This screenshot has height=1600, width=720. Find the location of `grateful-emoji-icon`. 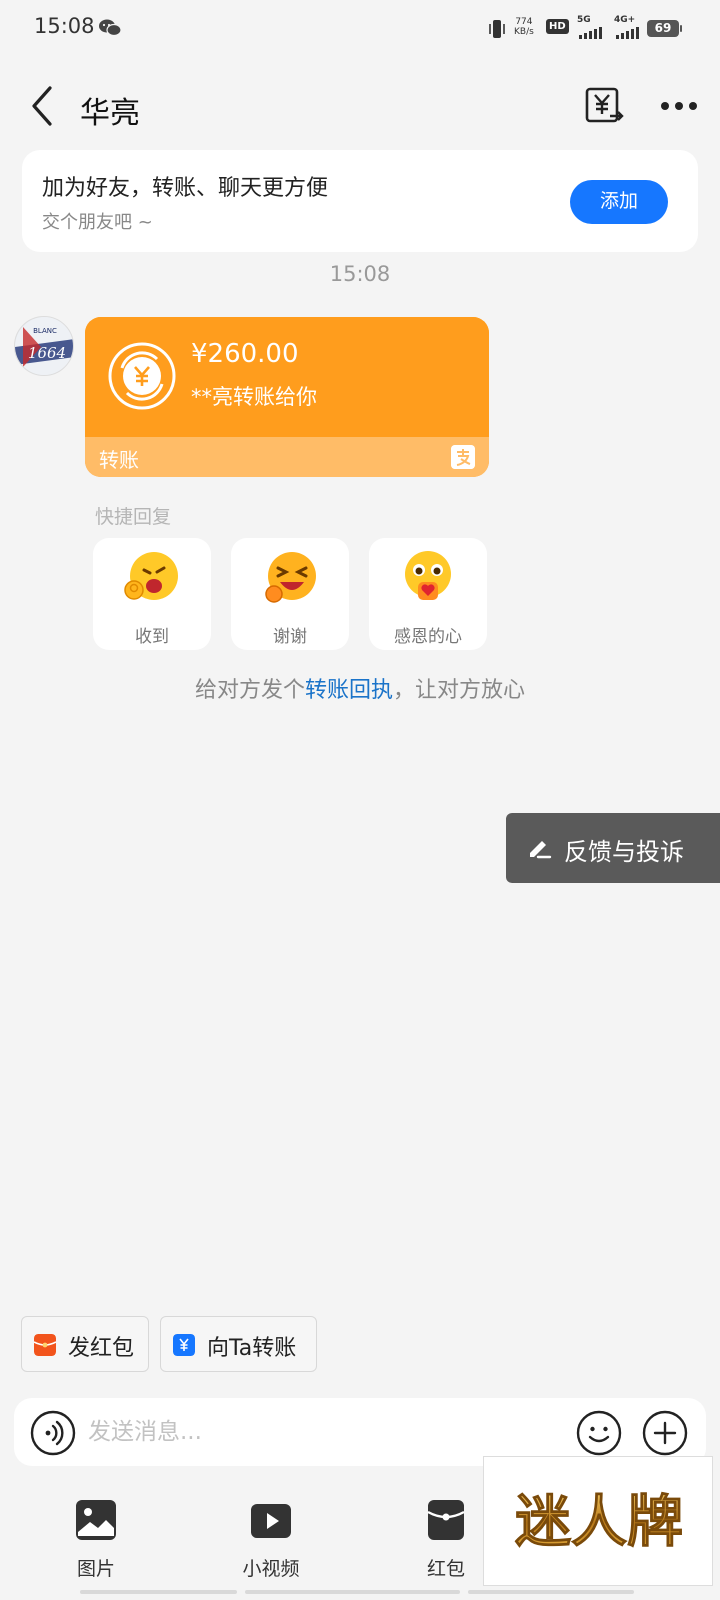

grateful-emoji-icon is located at coordinates (428, 575).